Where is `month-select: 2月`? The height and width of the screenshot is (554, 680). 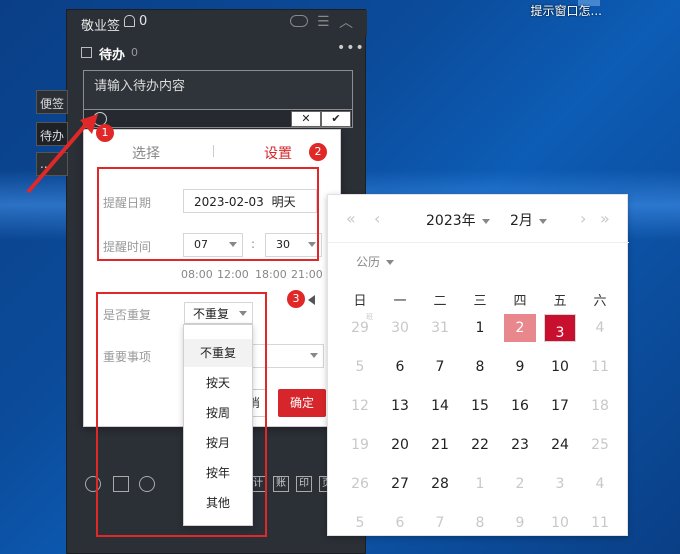 month-select: 2月 is located at coordinates (528, 220).